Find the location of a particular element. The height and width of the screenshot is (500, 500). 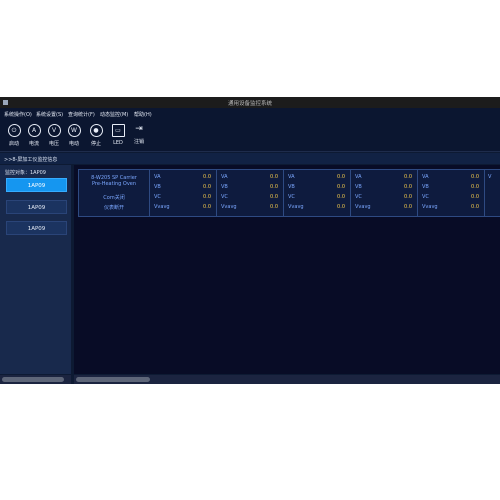

sidebar-scrollbar is located at coordinates (35, 379).